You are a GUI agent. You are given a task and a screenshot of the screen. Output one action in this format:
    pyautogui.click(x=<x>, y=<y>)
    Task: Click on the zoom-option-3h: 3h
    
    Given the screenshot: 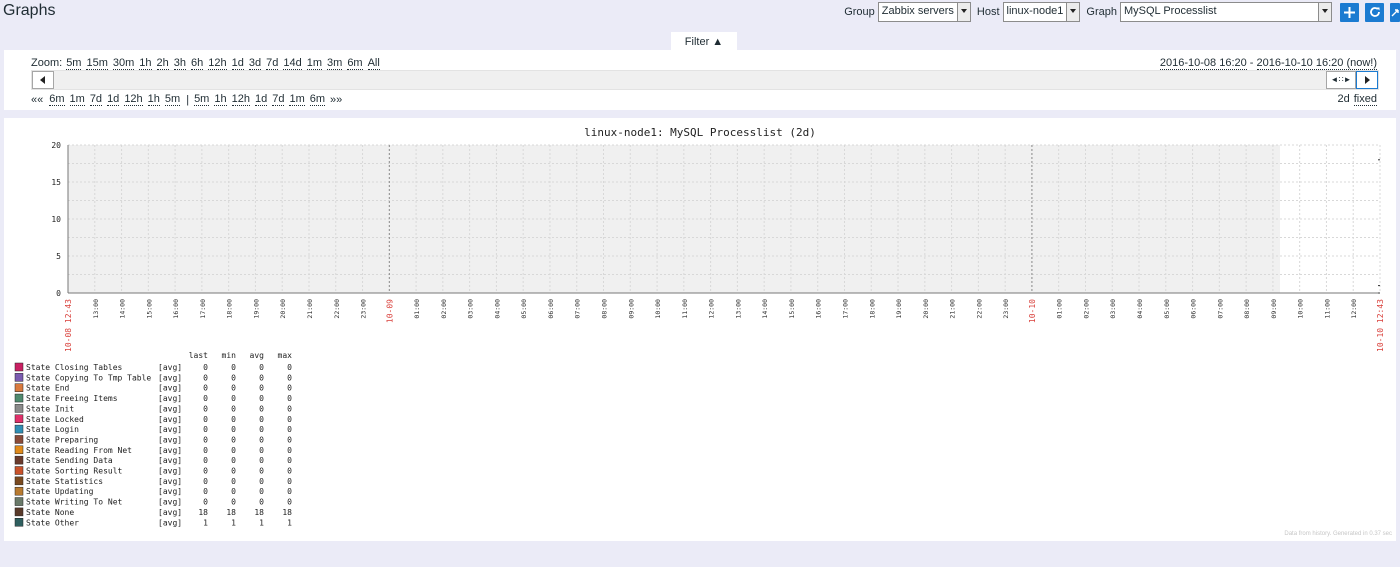 What is the action you would take?
    pyautogui.click(x=180, y=63)
    